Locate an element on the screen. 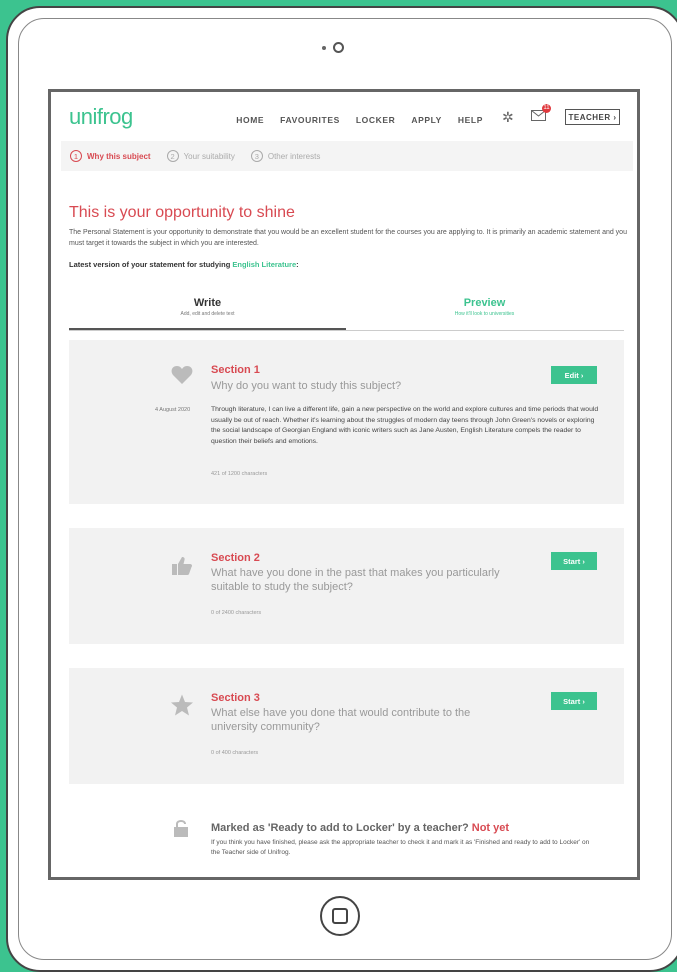 The width and height of the screenshot is (677, 972). tab-title: Preview is located at coordinates (484, 303).